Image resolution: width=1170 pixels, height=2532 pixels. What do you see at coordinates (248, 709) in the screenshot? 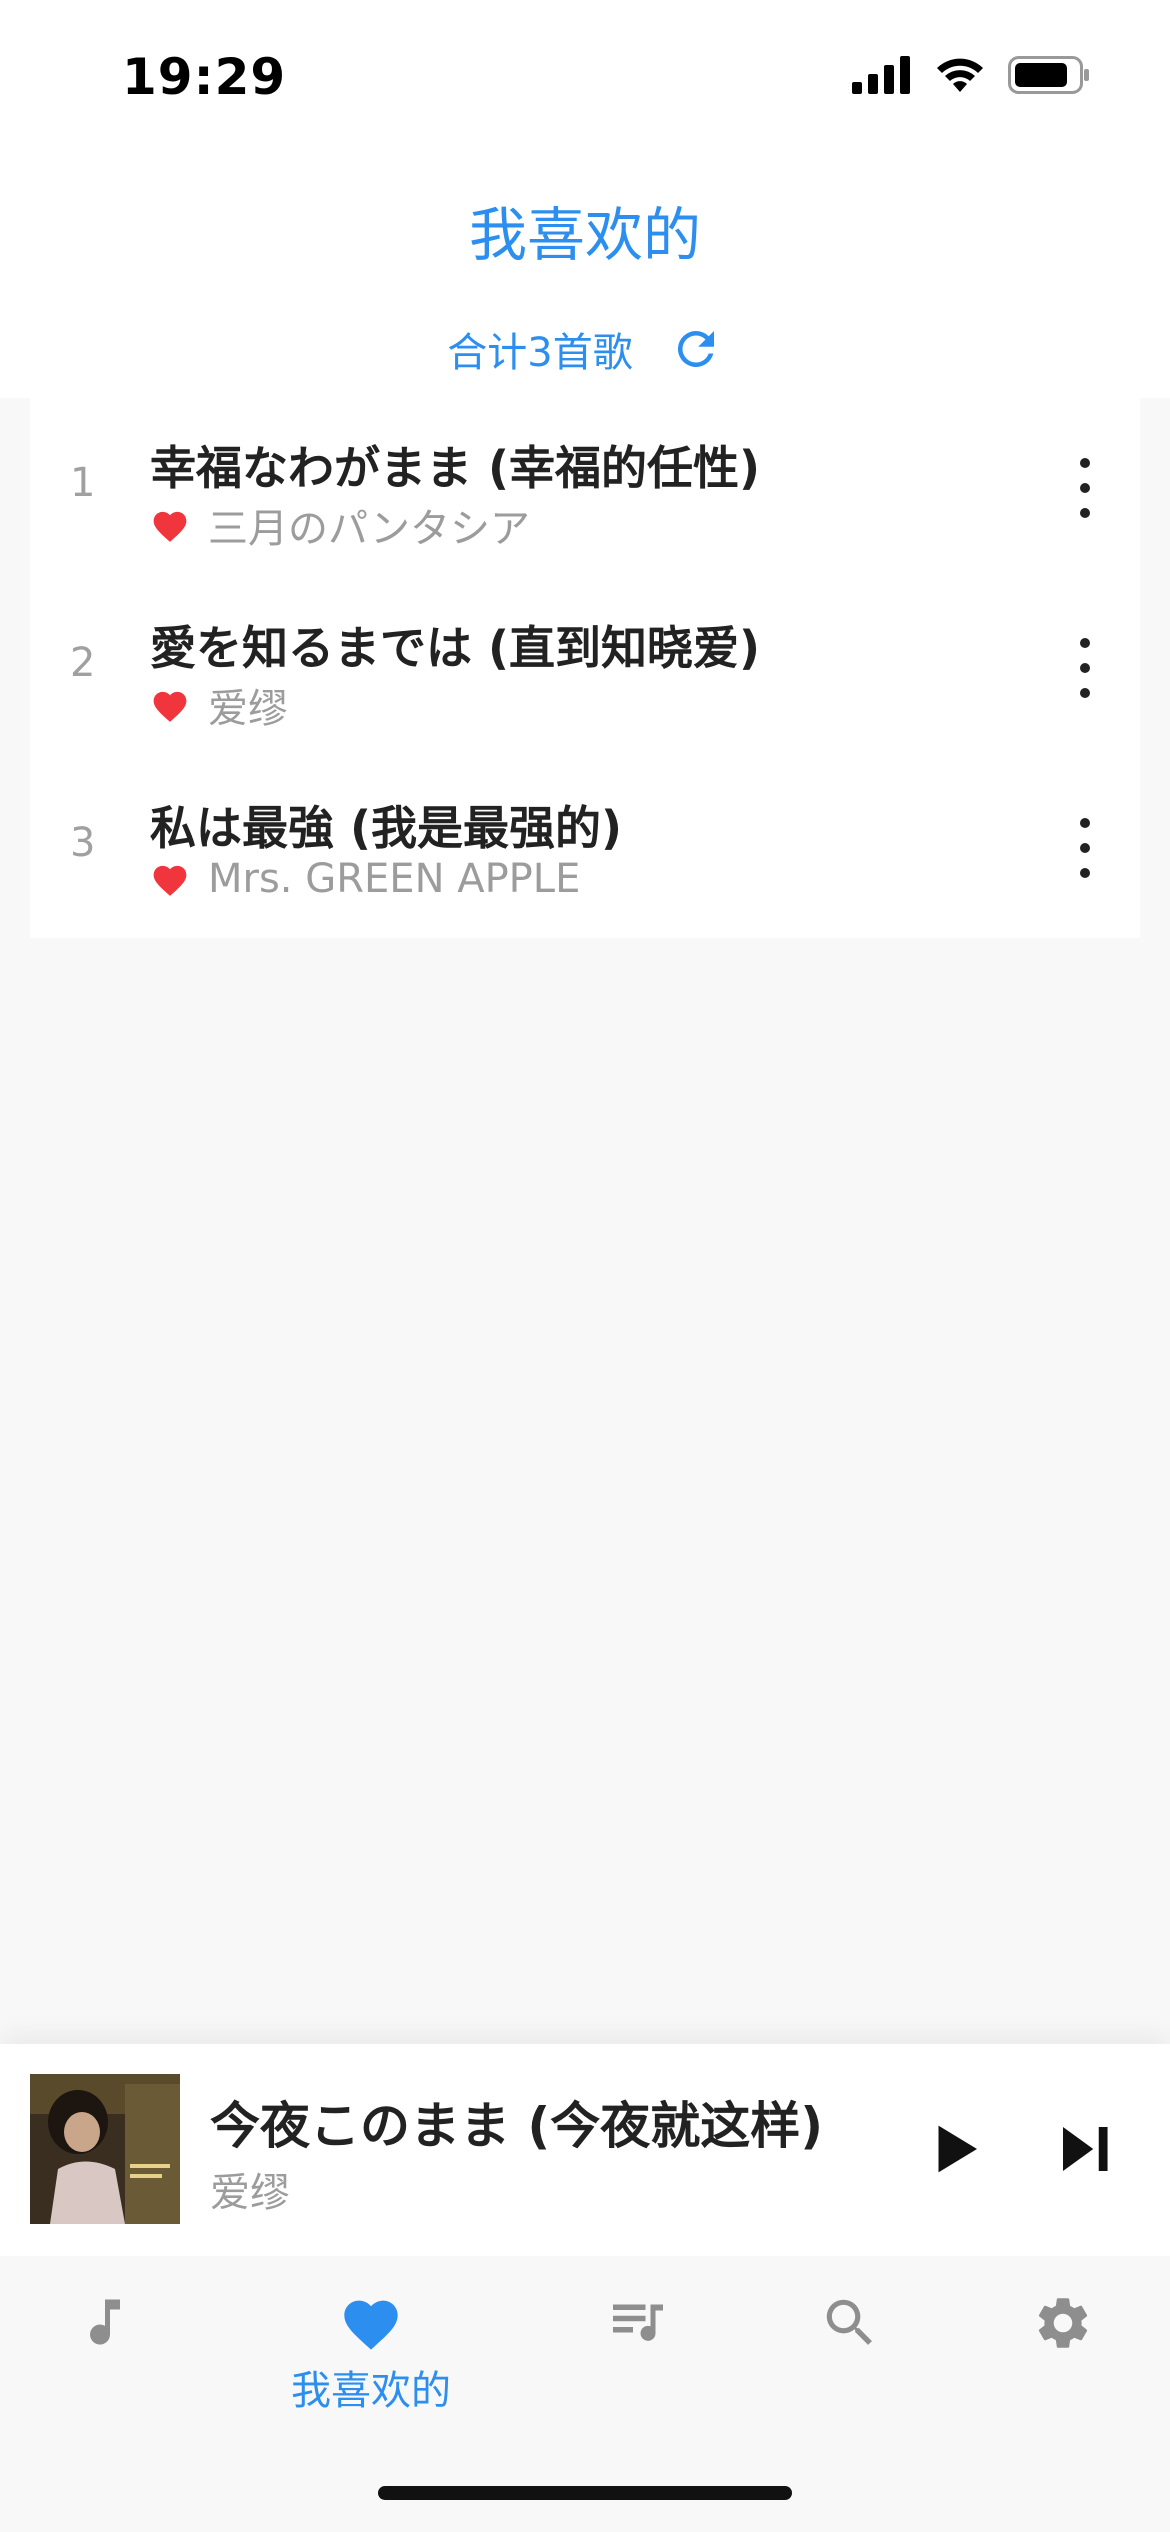
I see `song-artist: 爱缪` at bounding box center [248, 709].